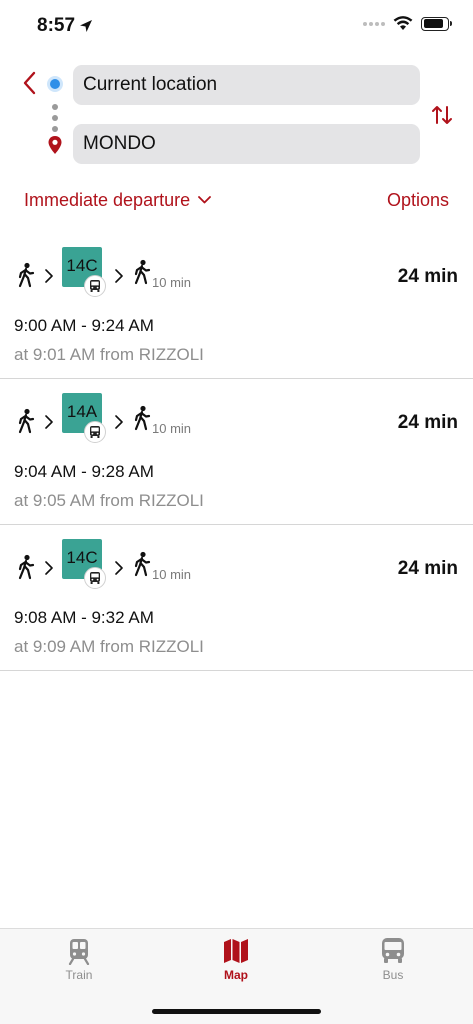 The width and height of the screenshot is (473, 1024). I want to click on chevron-down-icon, so click(204, 200).